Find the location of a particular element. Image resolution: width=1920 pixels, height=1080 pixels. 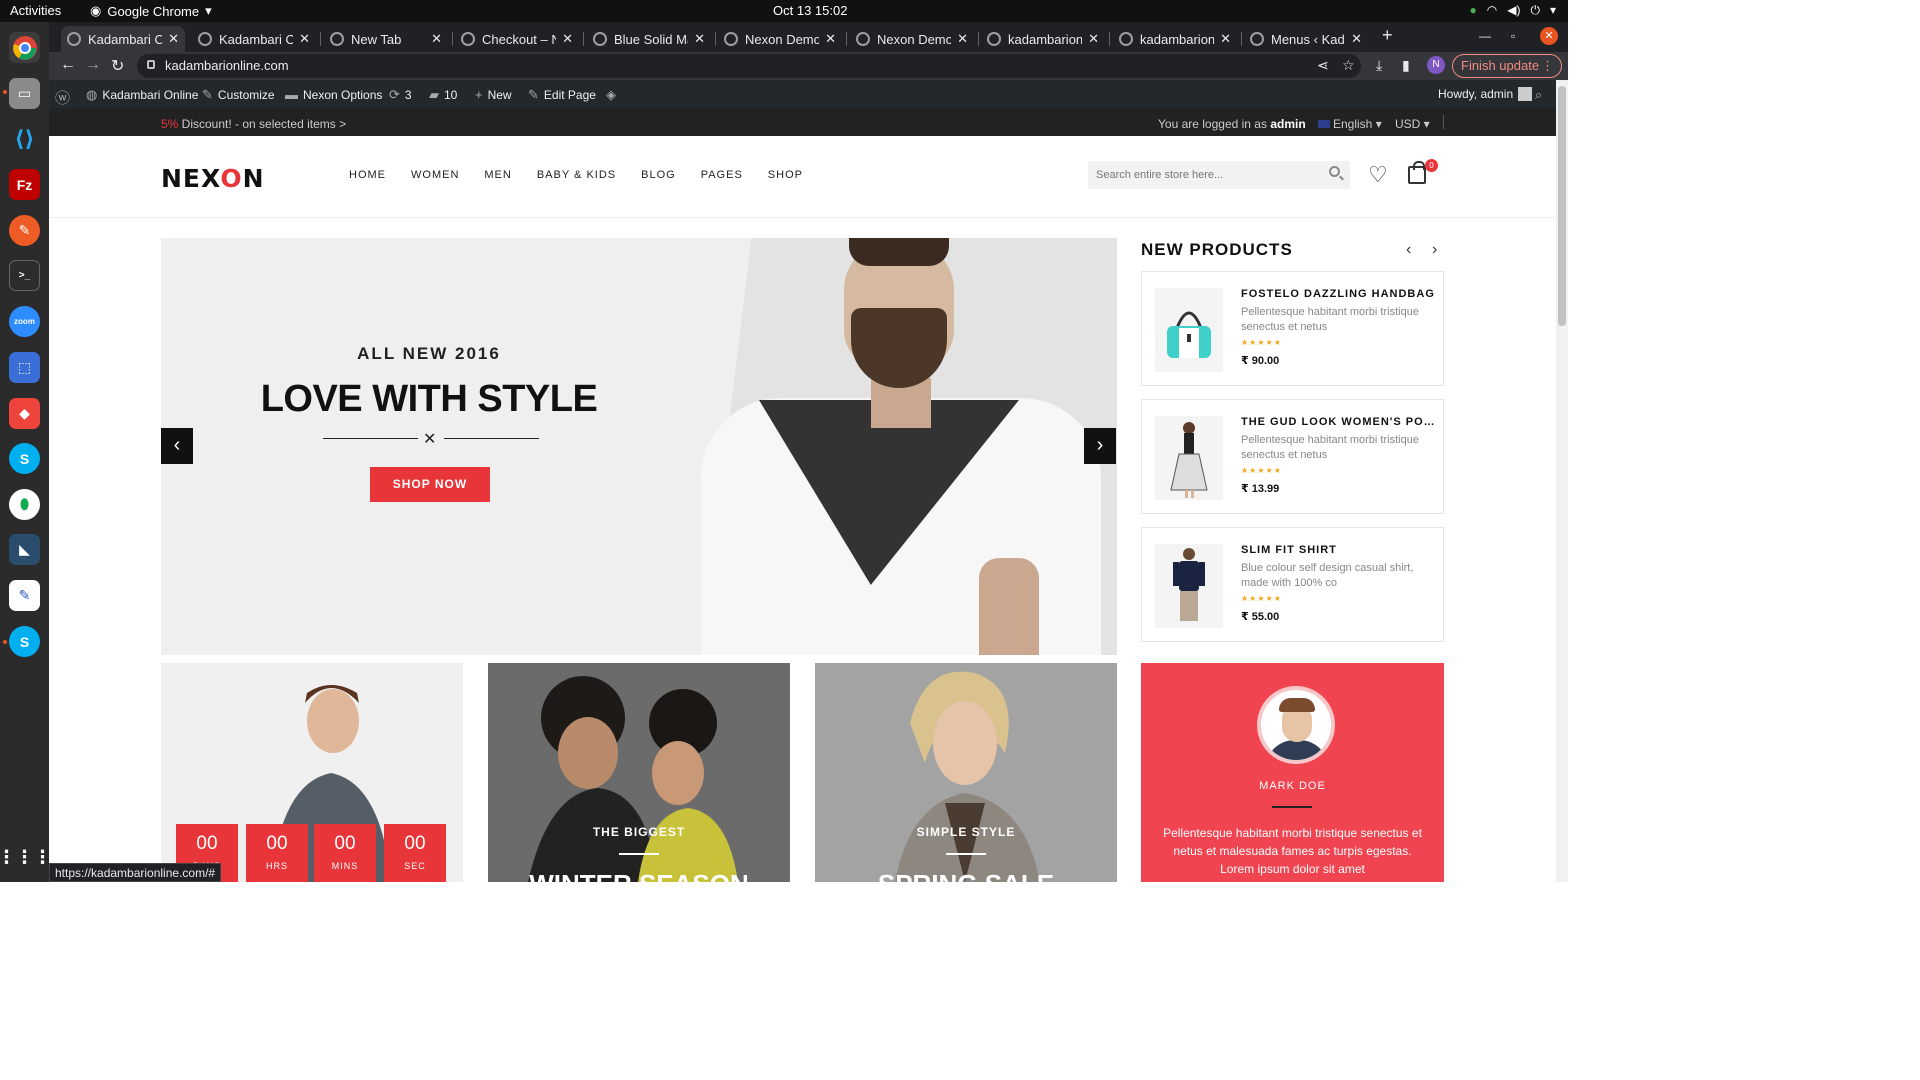

address-bar: kadambarionline.com is located at coordinates (749, 66).